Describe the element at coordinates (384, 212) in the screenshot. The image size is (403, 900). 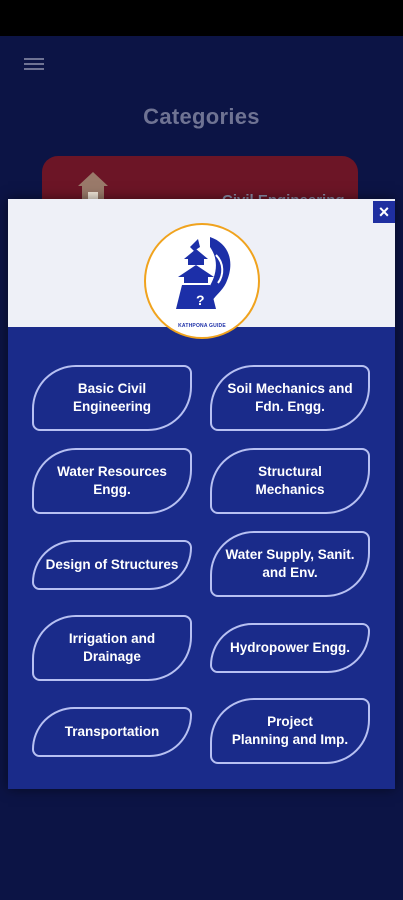
I see `close-button: ×` at that location.